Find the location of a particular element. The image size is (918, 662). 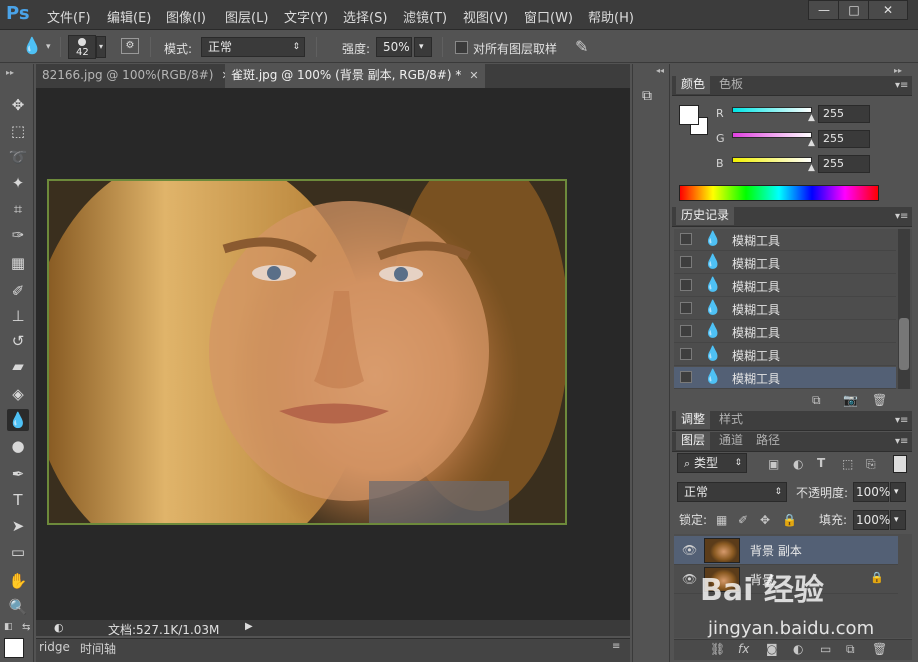

tab-history: 历史记录 is located at coordinates (705, 216).